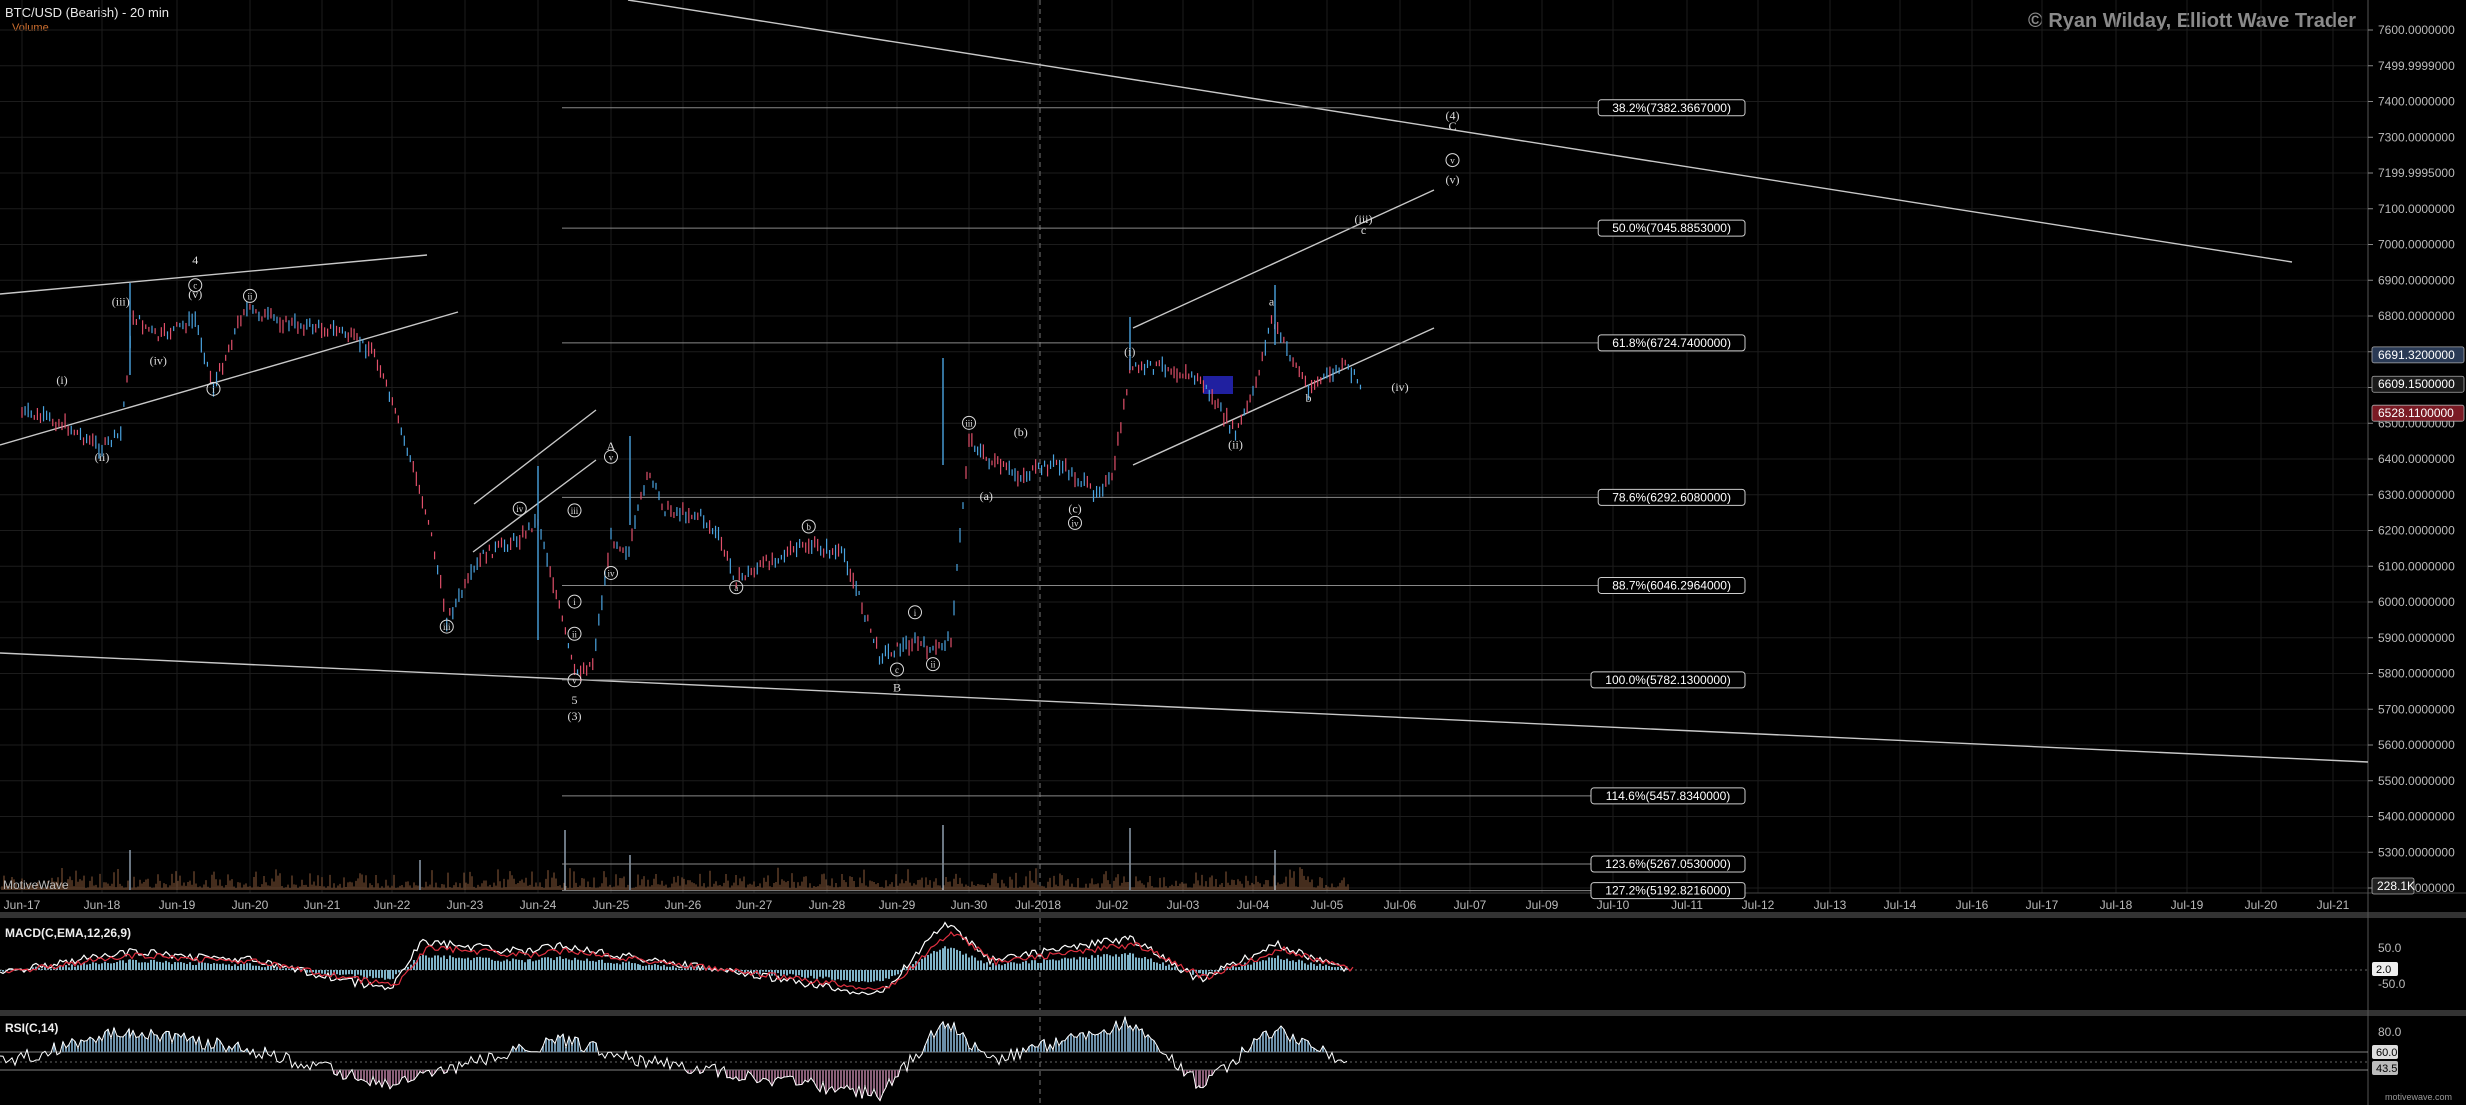 The image size is (2466, 1105). I want to click on wave-label-9: iii, so click(447, 627).